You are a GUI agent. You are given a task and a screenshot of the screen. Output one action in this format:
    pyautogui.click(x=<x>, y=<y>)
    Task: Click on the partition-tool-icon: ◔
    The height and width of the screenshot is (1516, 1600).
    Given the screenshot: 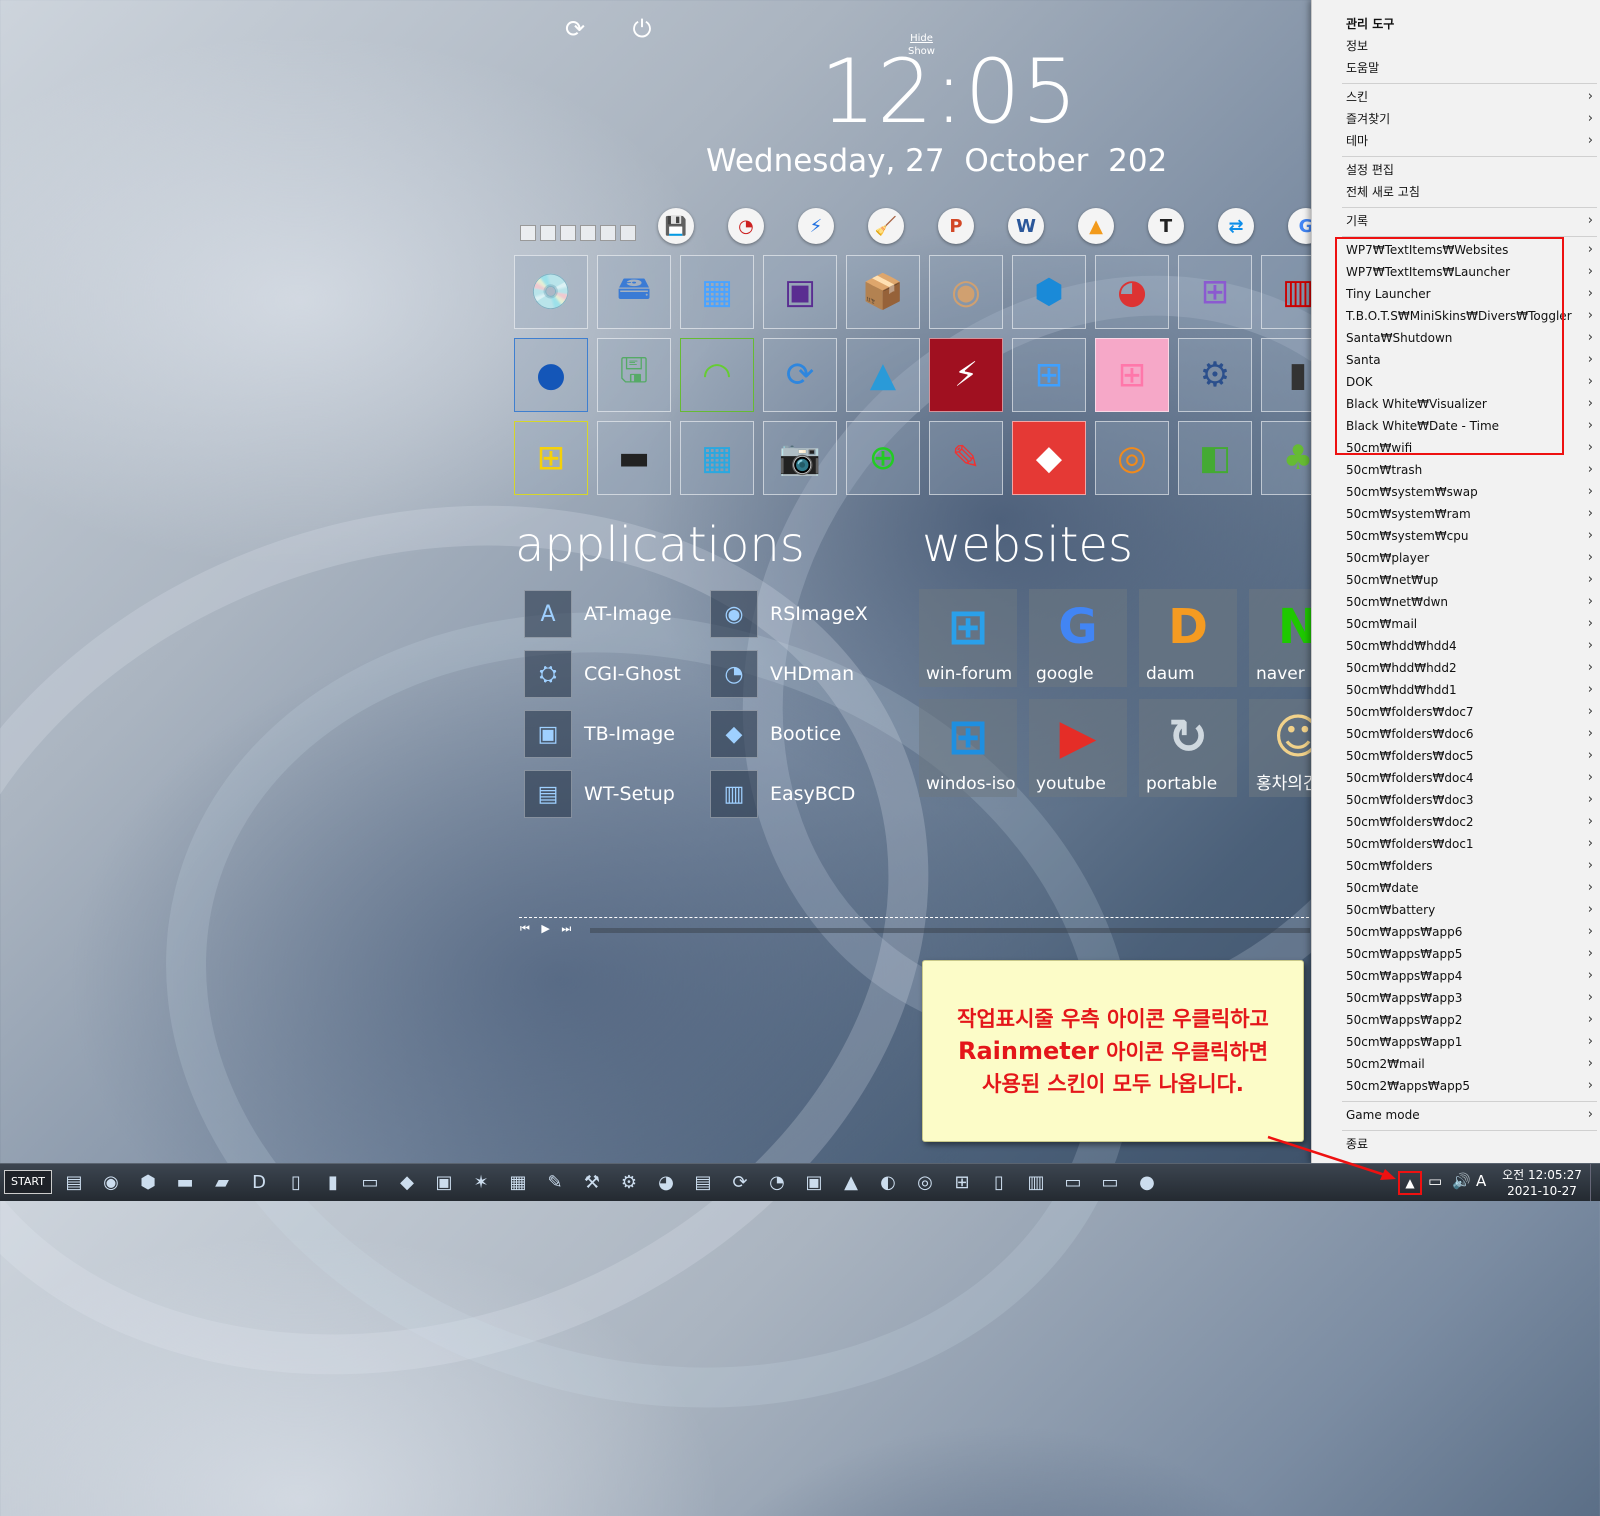 What is the action you would take?
    pyautogui.click(x=746, y=226)
    